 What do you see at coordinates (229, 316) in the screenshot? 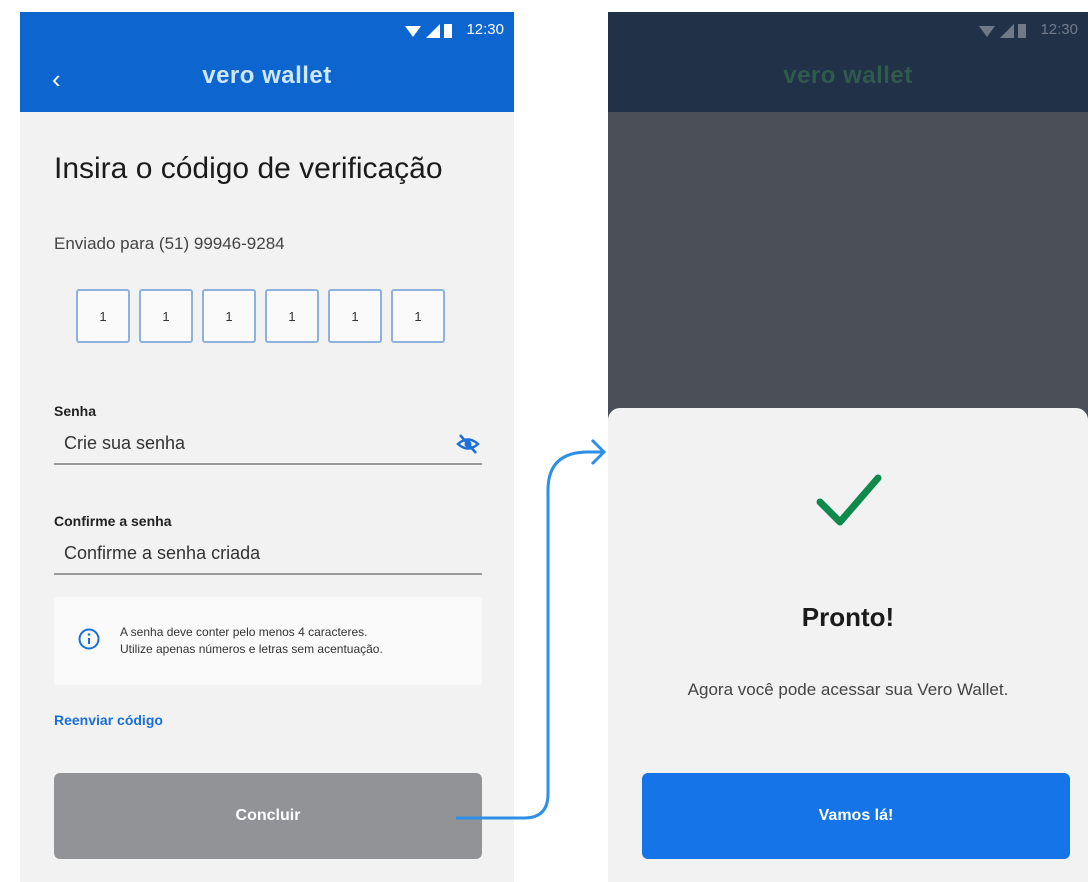
I see `code-digit-3: 1` at bounding box center [229, 316].